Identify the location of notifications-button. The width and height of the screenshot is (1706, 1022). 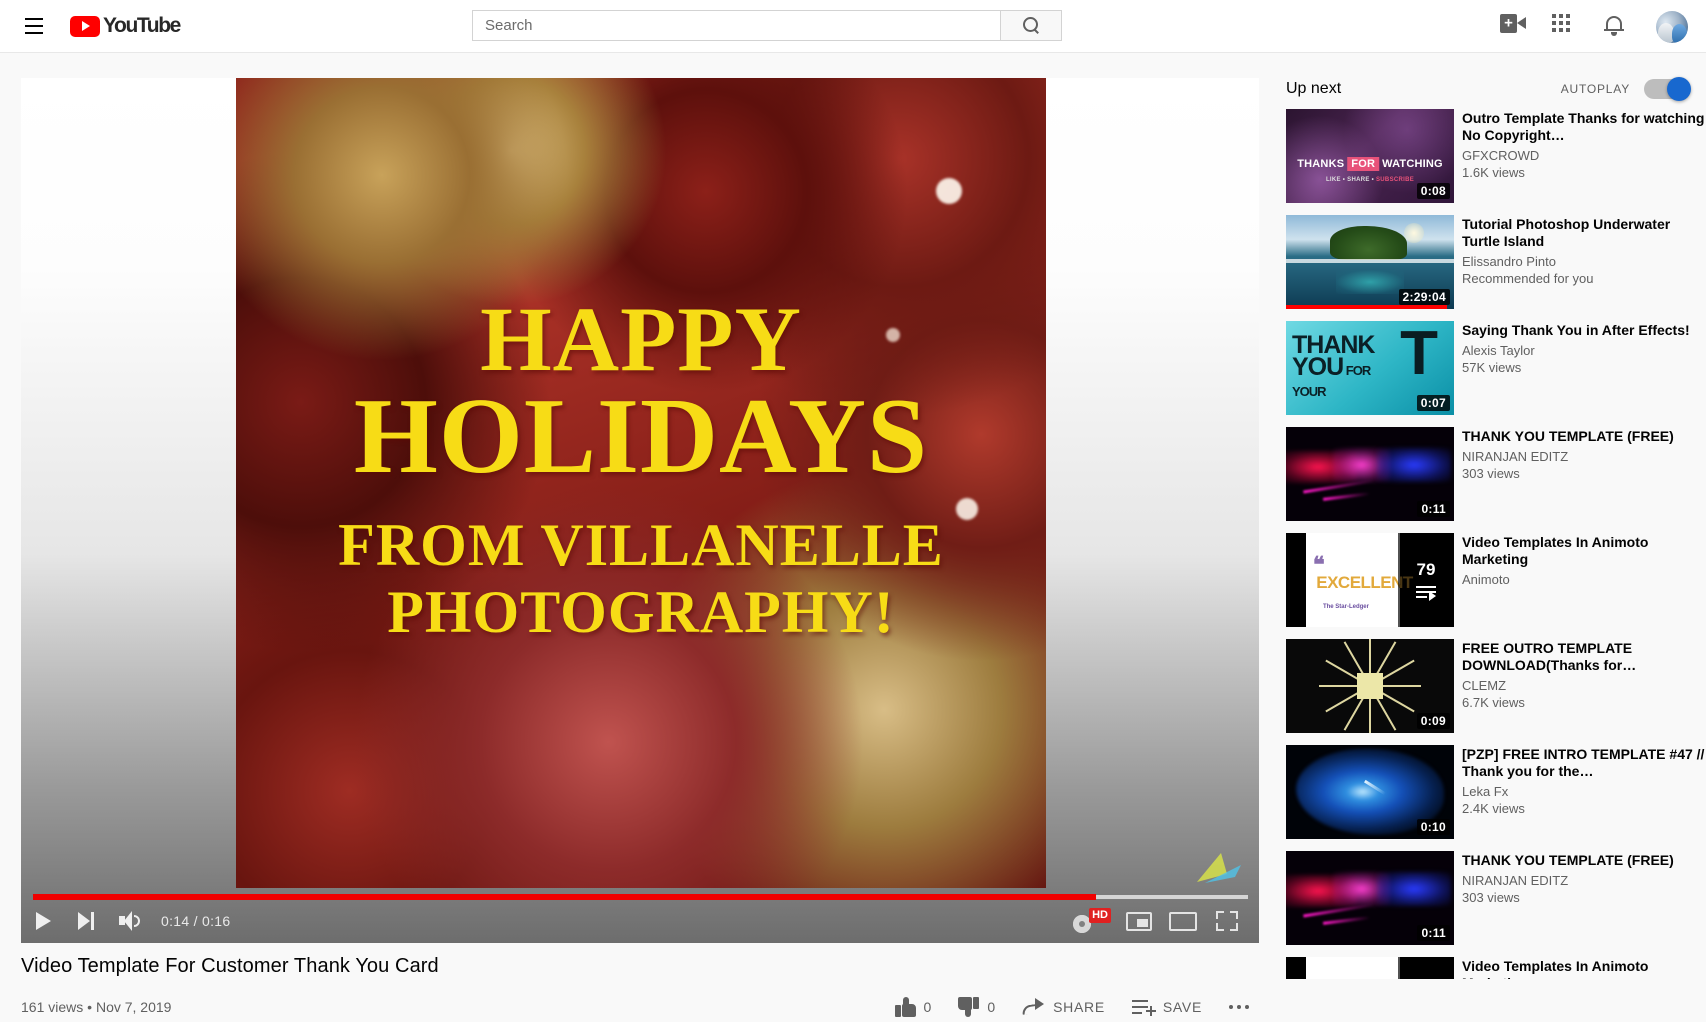
(1617, 27).